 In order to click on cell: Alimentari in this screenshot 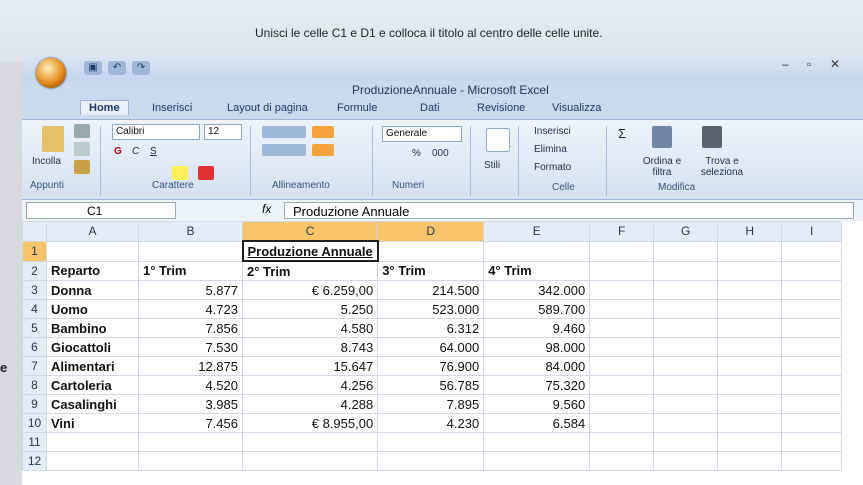, I will do `click(92, 366)`.